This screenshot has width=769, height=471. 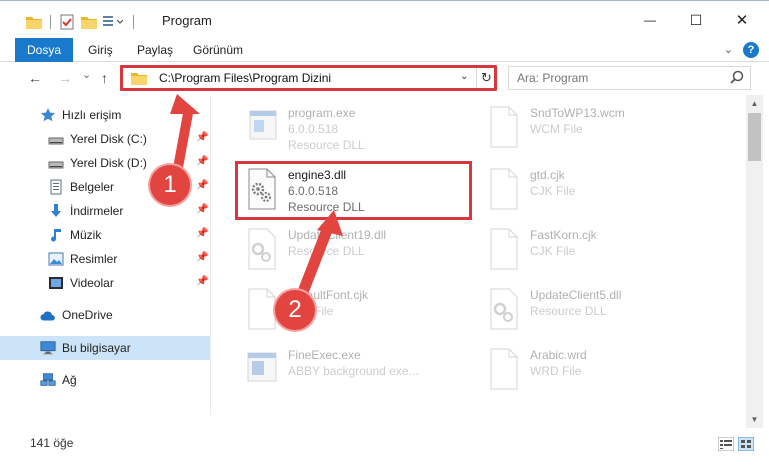 What do you see at coordinates (108, 163) in the screenshot?
I see `sidebar-item-label: Yerel Disk (D:)` at bounding box center [108, 163].